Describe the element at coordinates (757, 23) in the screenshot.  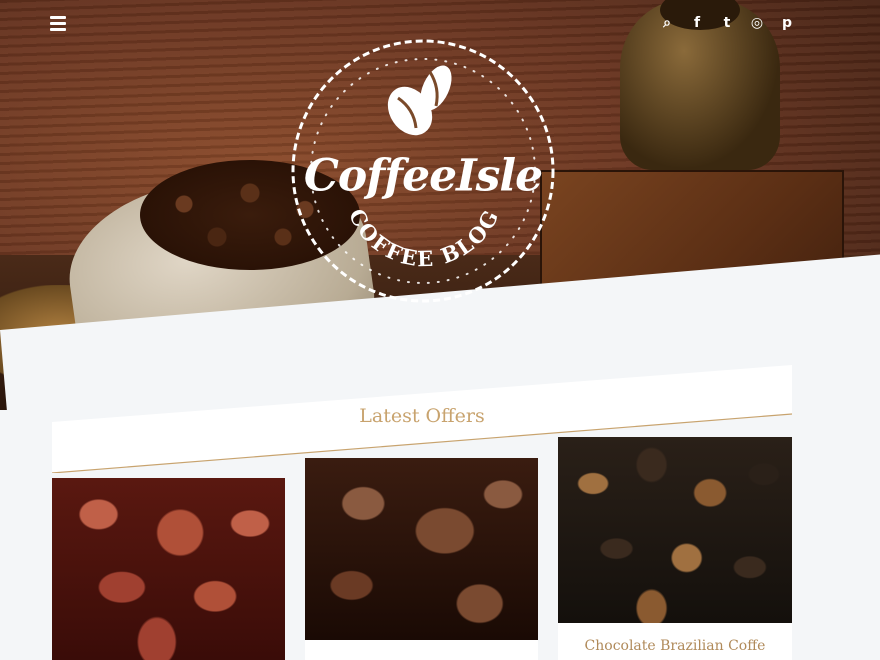
I see `instagram-icon: ◎` at that location.